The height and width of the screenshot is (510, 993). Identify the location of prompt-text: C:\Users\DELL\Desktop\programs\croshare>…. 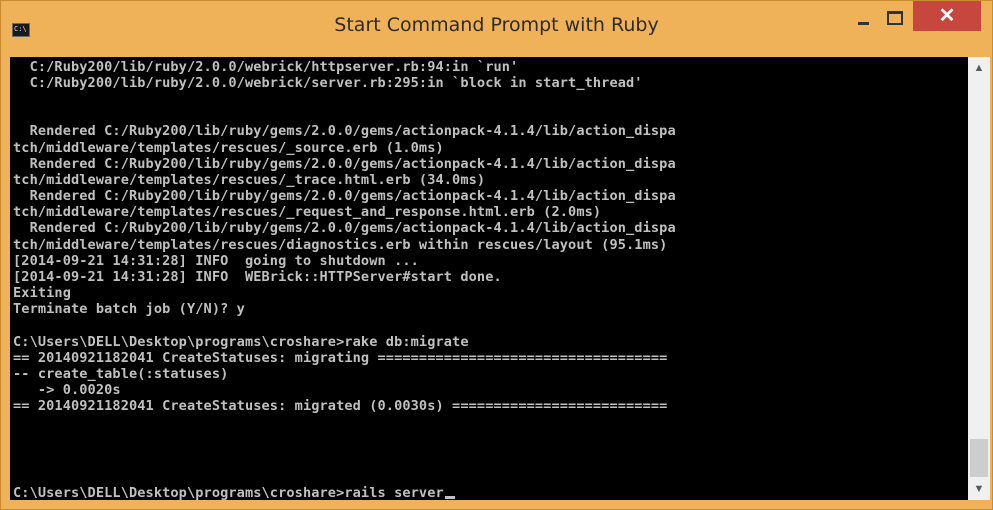
(228, 492).